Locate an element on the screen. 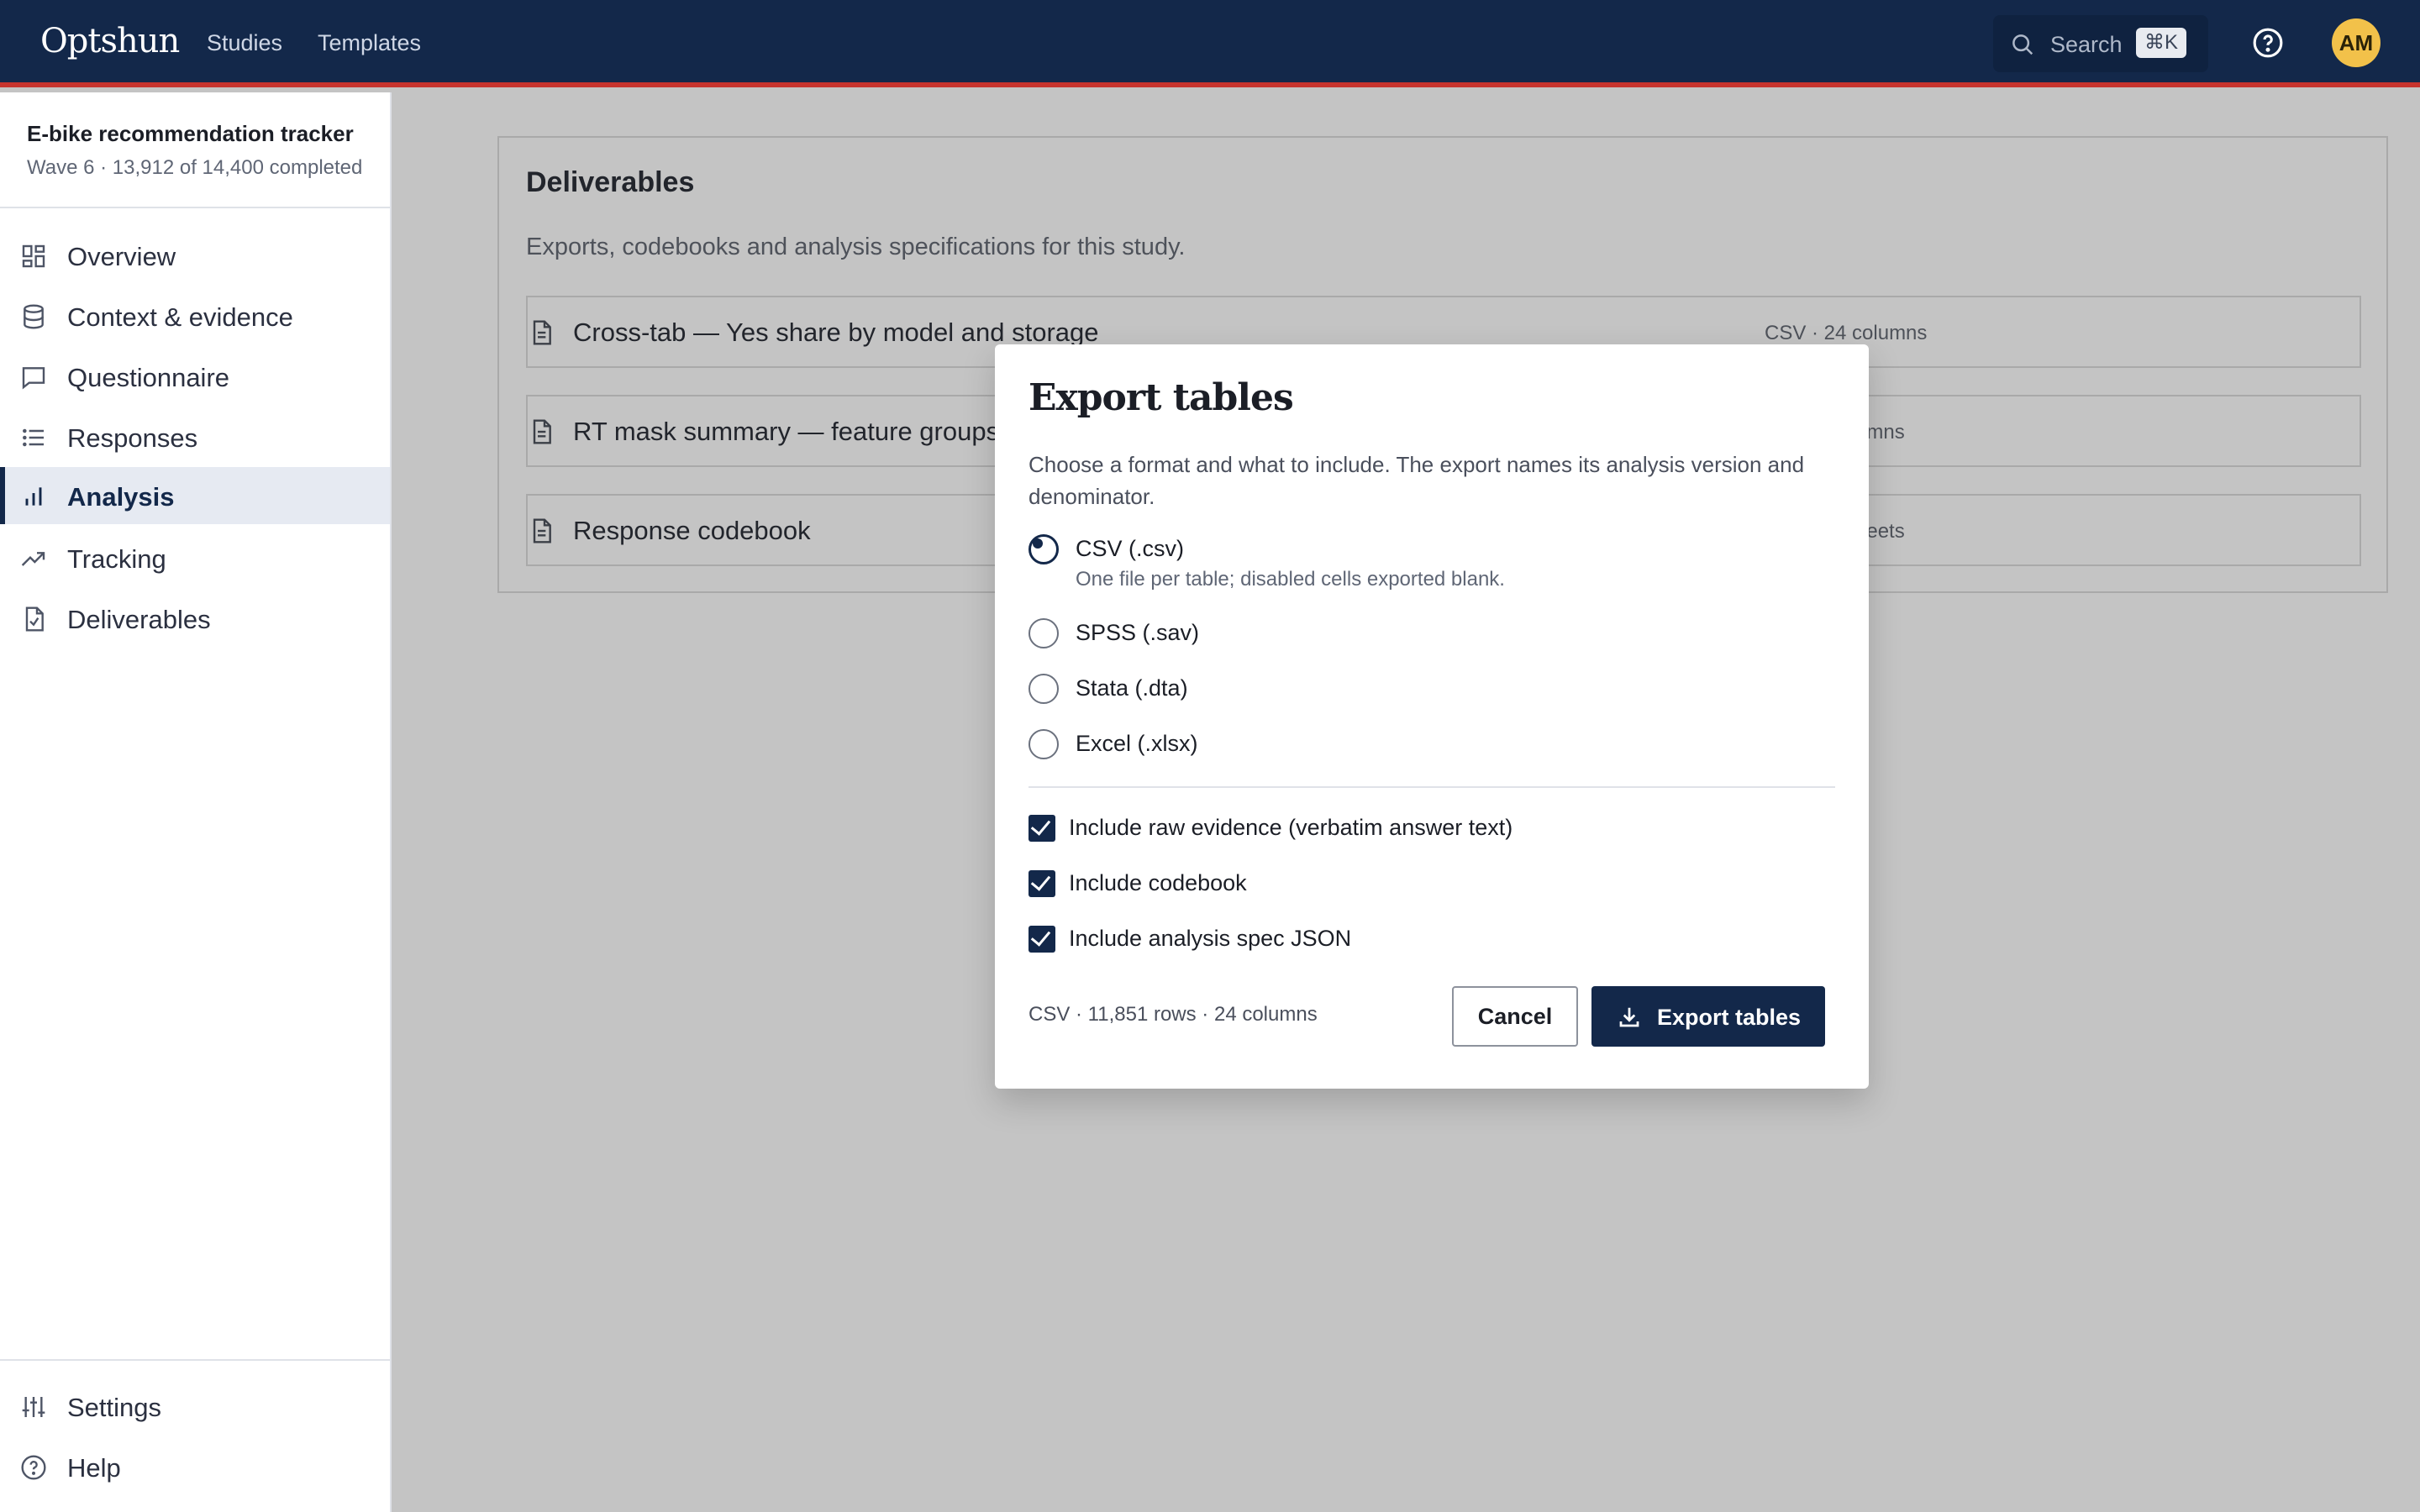  sliders-icon is located at coordinates (34, 1407).